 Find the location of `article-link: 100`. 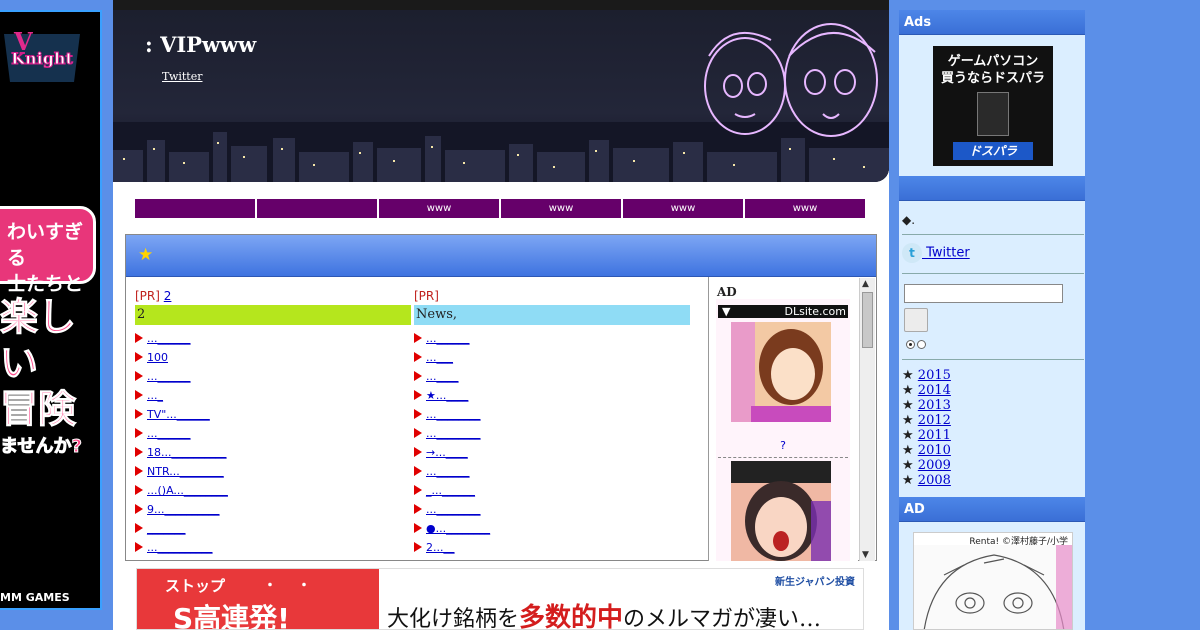

article-link: 100 is located at coordinates (157, 357).